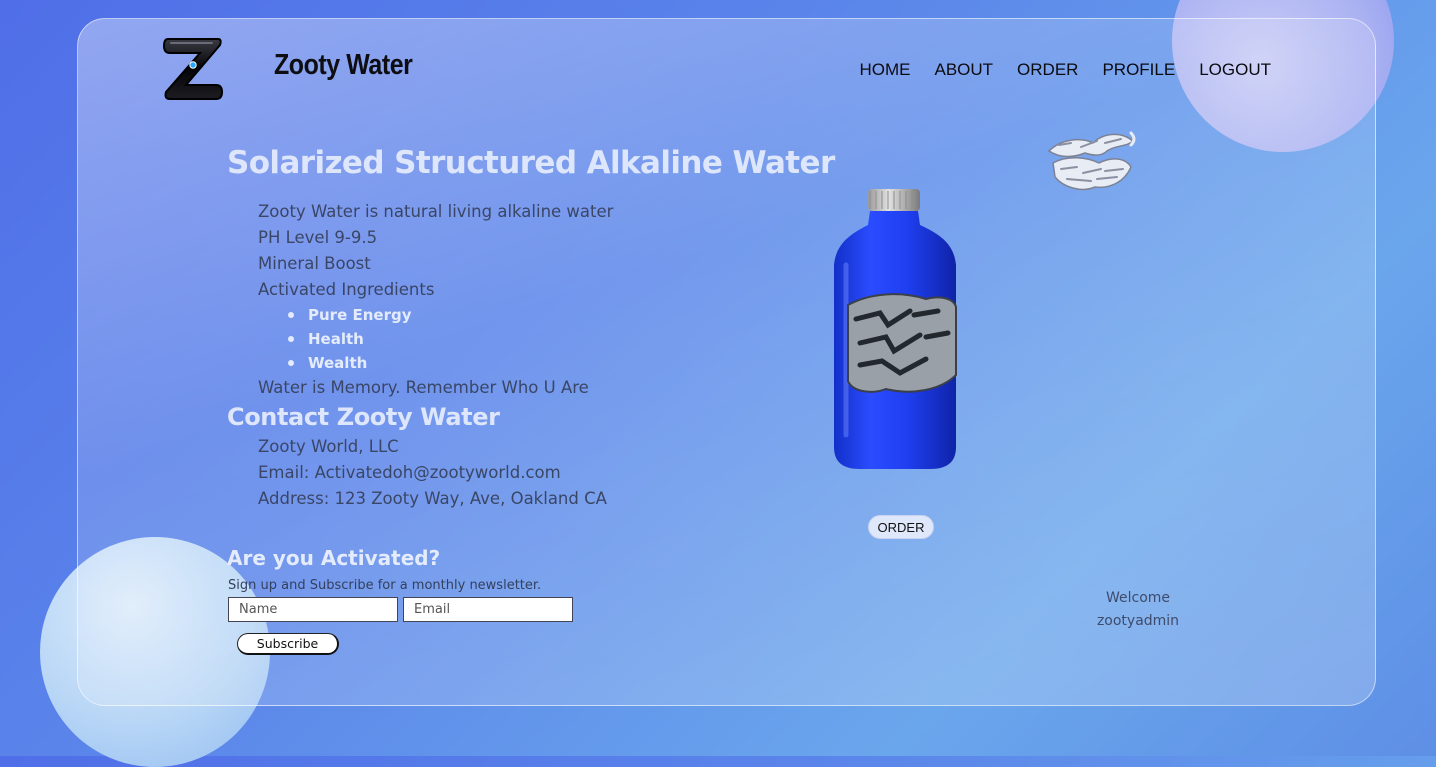  What do you see at coordinates (288, 644) in the screenshot?
I see `subscribe-button: Subscribe` at bounding box center [288, 644].